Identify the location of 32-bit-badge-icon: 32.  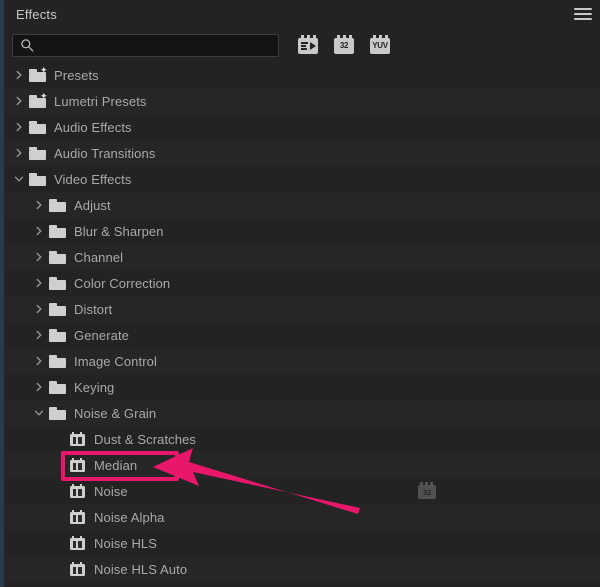
(427, 491).